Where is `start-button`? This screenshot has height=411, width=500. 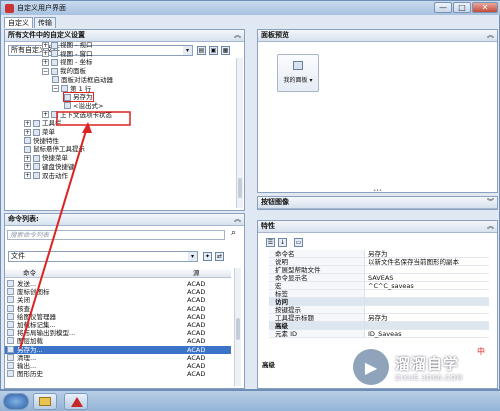 start-button is located at coordinates (16, 401).